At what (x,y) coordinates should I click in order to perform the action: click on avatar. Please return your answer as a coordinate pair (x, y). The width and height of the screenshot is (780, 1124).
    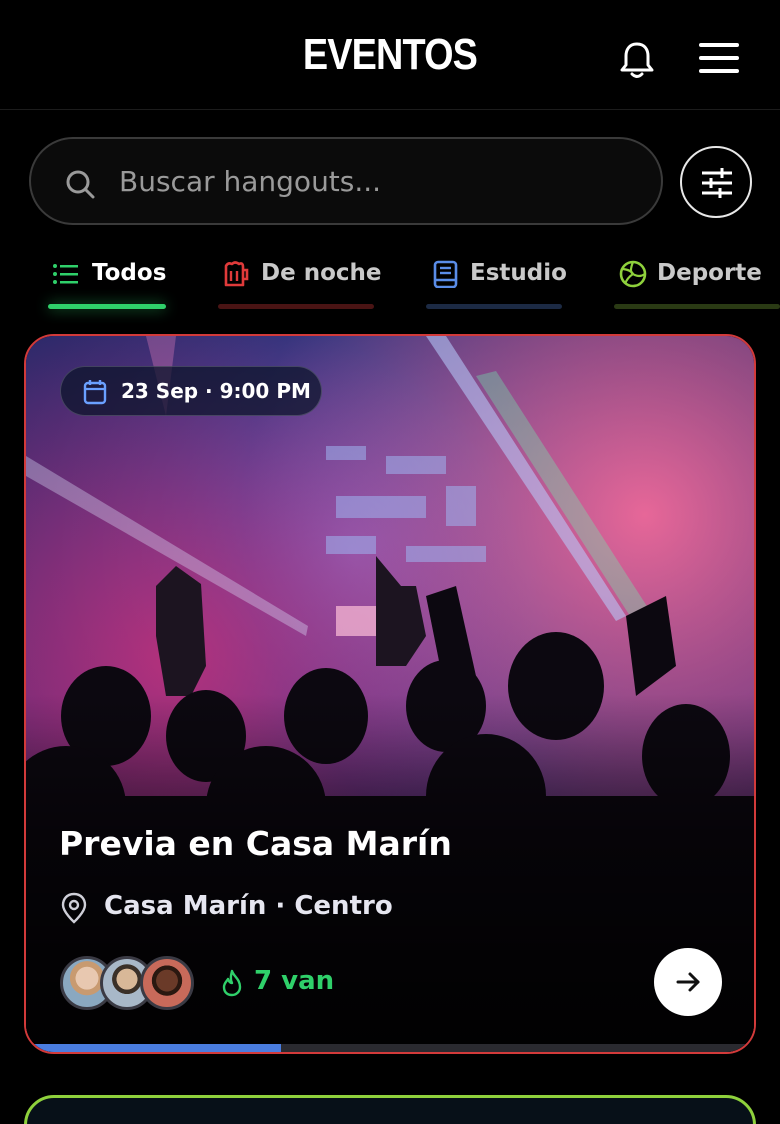
    Looking at the image, I should click on (167, 983).